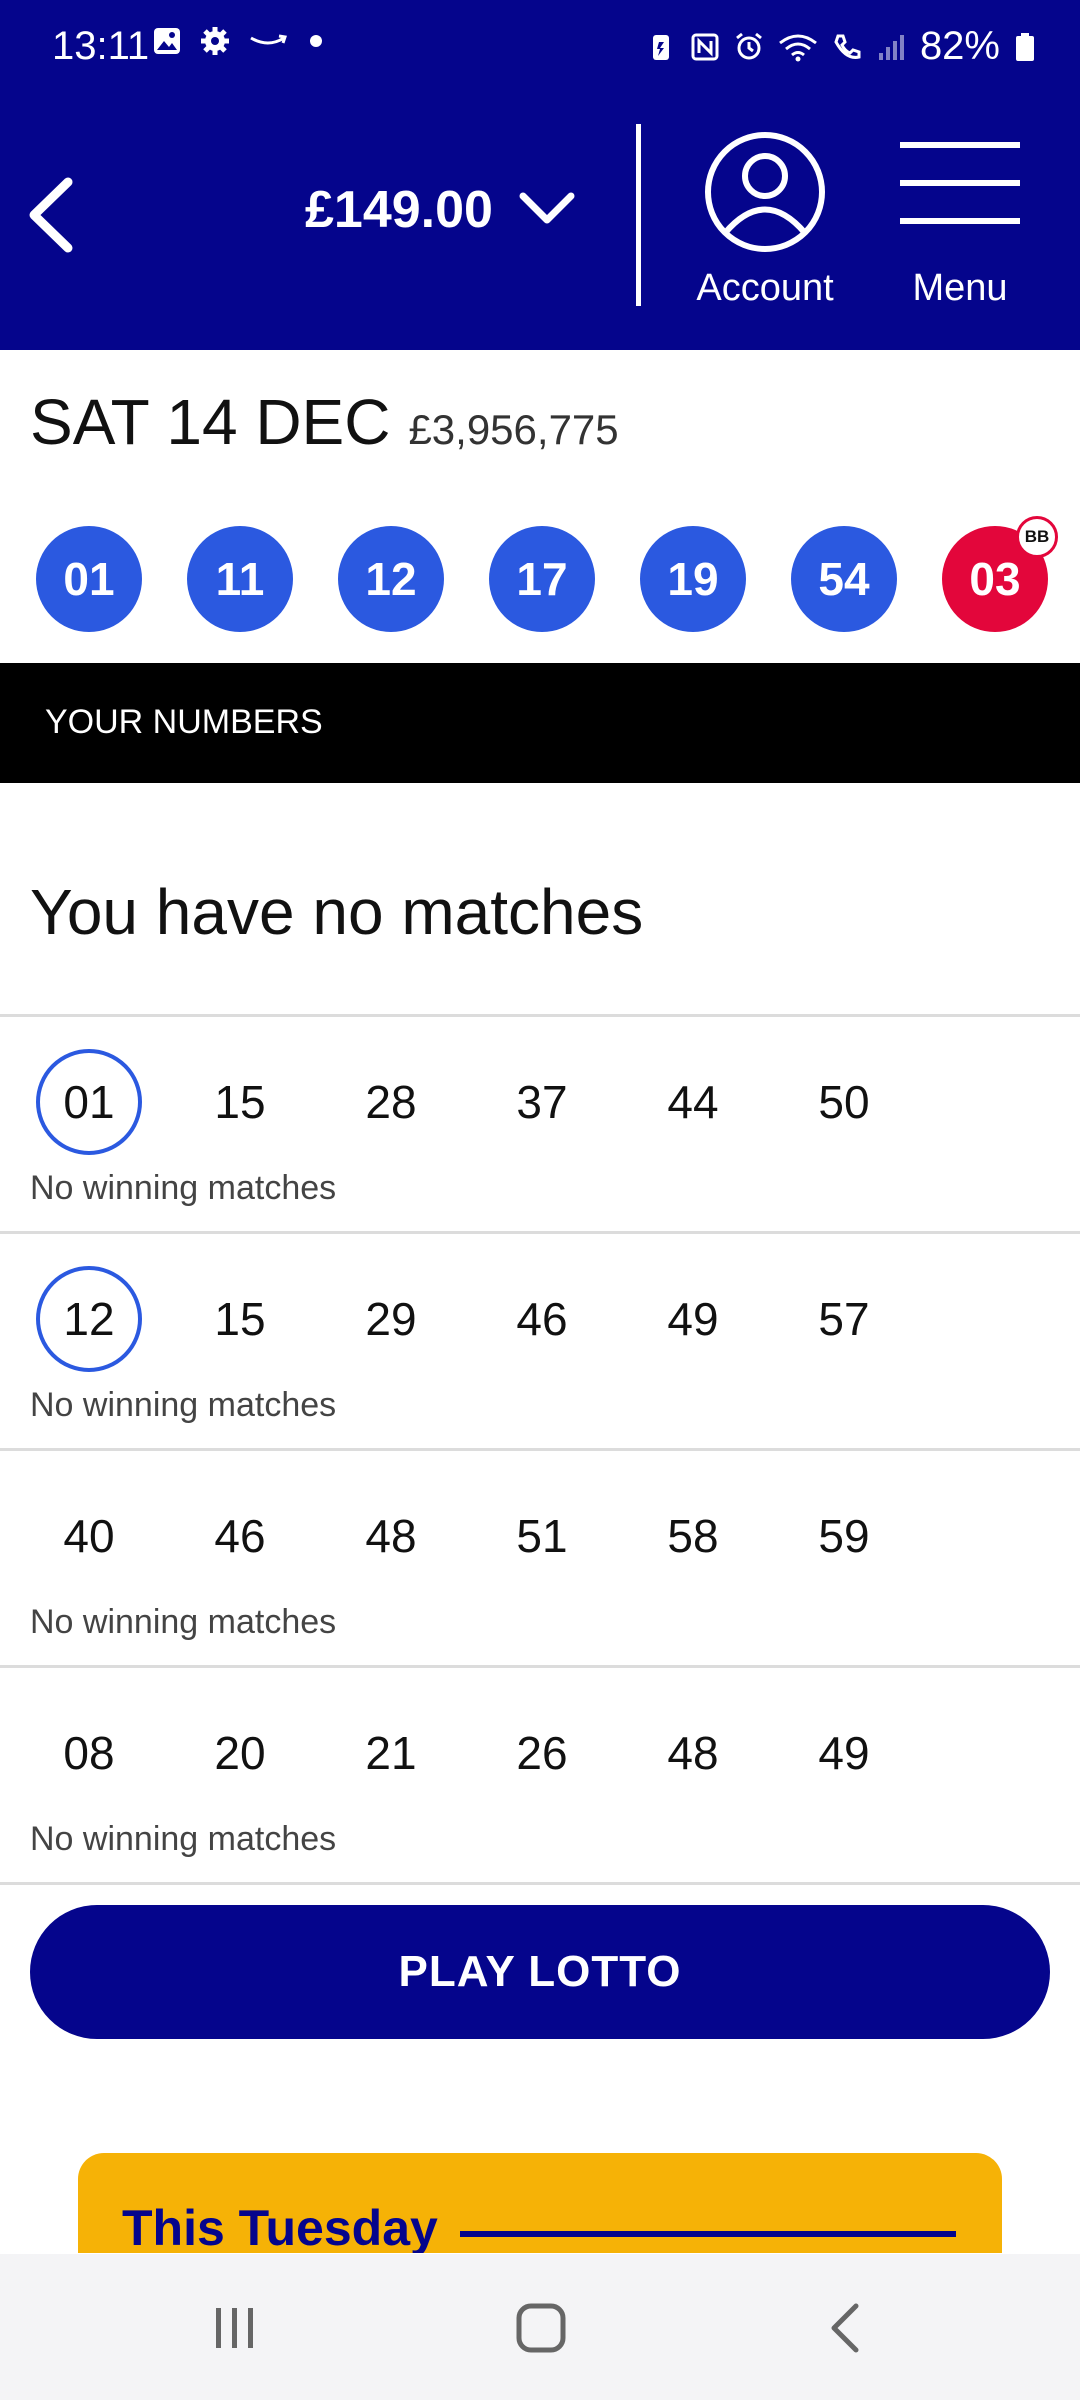 The height and width of the screenshot is (2400, 1080). I want to click on menu-button: Menu, so click(960, 220).